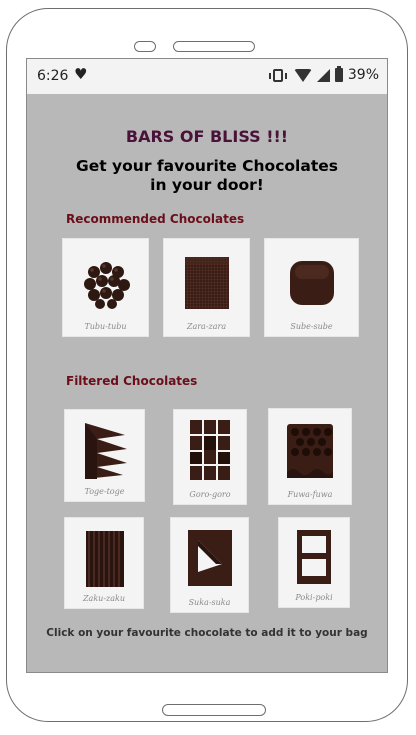 The height and width of the screenshot is (735, 416). Describe the element at coordinates (338, 74) in the screenshot. I see `battery-icon` at that location.